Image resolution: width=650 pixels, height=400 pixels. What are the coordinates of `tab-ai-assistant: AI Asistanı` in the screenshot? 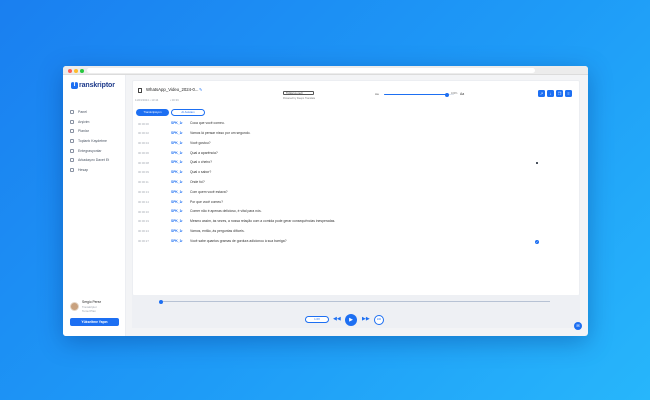 It's located at (188, 112).